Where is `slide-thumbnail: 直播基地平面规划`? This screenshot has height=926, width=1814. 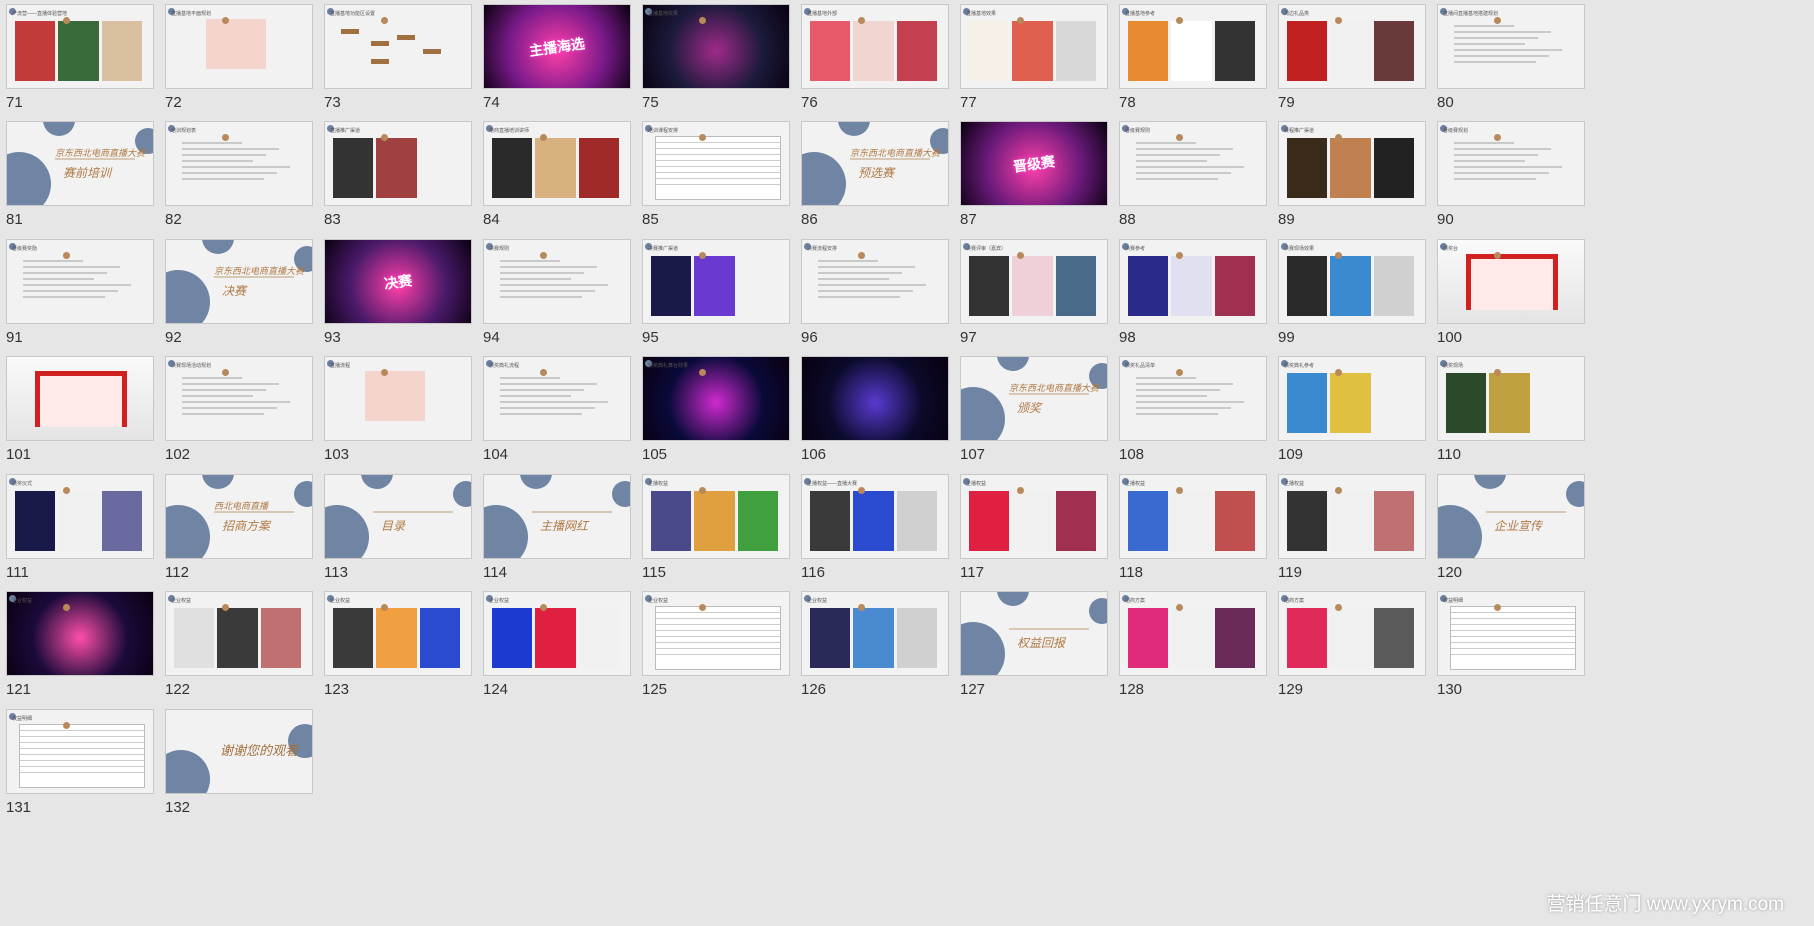
slide-thumbnail: 直播基地平面规划 is located at coordinates (239, 46).